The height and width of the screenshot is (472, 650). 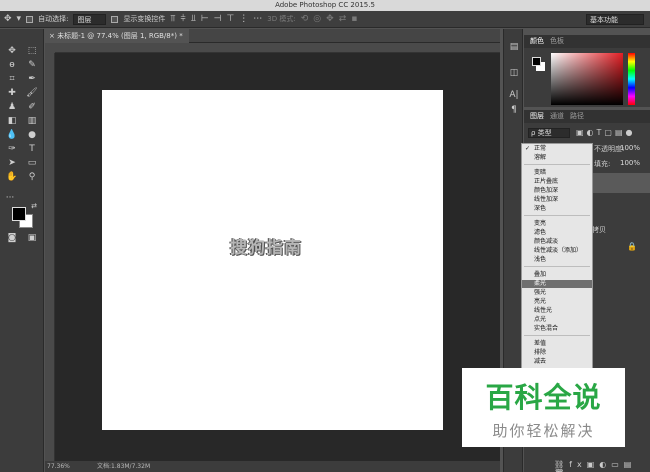 What do you see at coordinates (32, 135) in the screenshot?
I see `dodge-tool-icon: ●` at bounding box center [32, 135].